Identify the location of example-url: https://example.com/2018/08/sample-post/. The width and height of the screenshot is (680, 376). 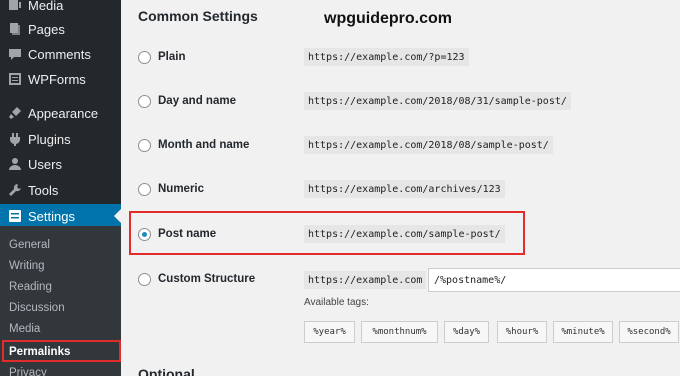
(428, 145).